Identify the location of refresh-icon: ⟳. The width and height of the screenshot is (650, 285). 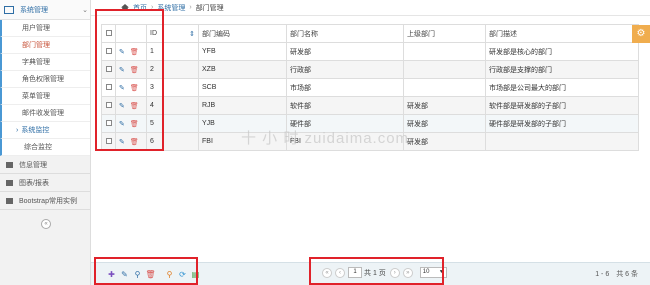
(182, 274).